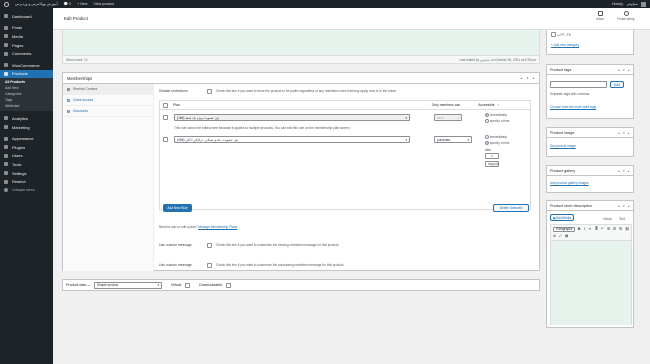  Describe the element at coordinates (26, 156) in the screenshot. I see `sidebar-item-users: Users` at that location.